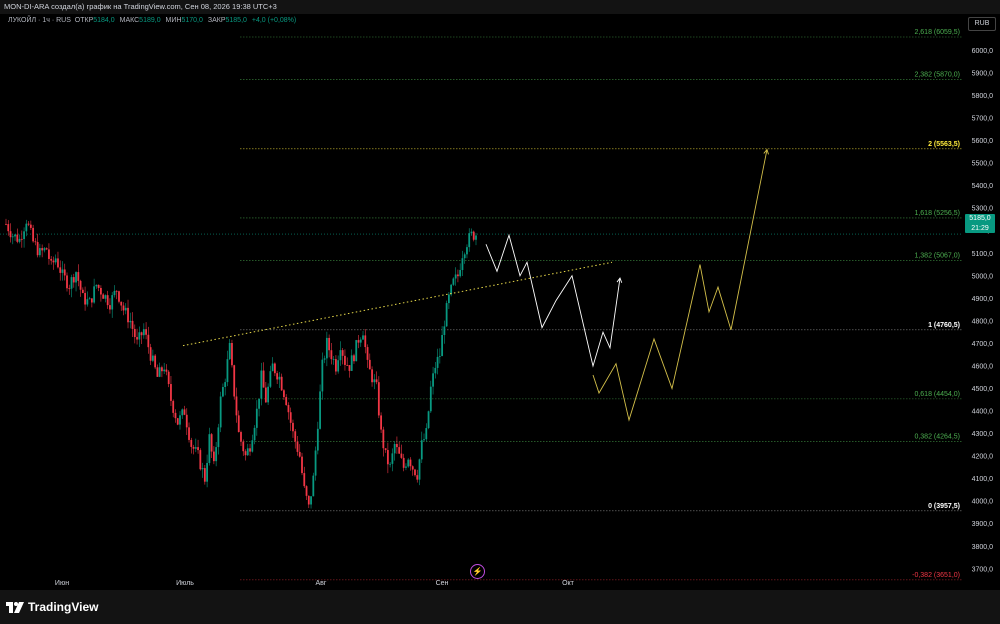  What do you see at coordinates (15, 607) in the screenshot?
I see `tradingview-logo-icon` at bounding box center [15, 607].